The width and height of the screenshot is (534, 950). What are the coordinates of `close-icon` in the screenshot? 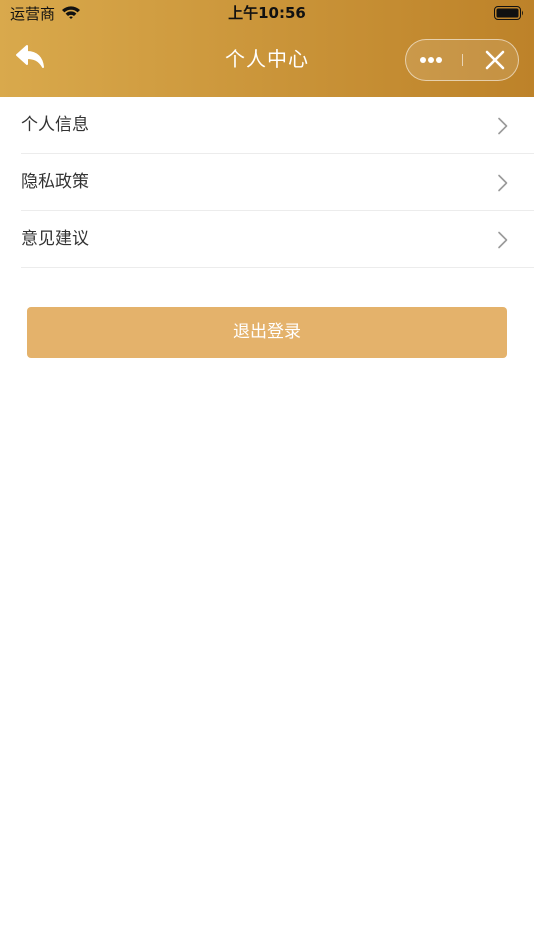 It's located at (495, 60).